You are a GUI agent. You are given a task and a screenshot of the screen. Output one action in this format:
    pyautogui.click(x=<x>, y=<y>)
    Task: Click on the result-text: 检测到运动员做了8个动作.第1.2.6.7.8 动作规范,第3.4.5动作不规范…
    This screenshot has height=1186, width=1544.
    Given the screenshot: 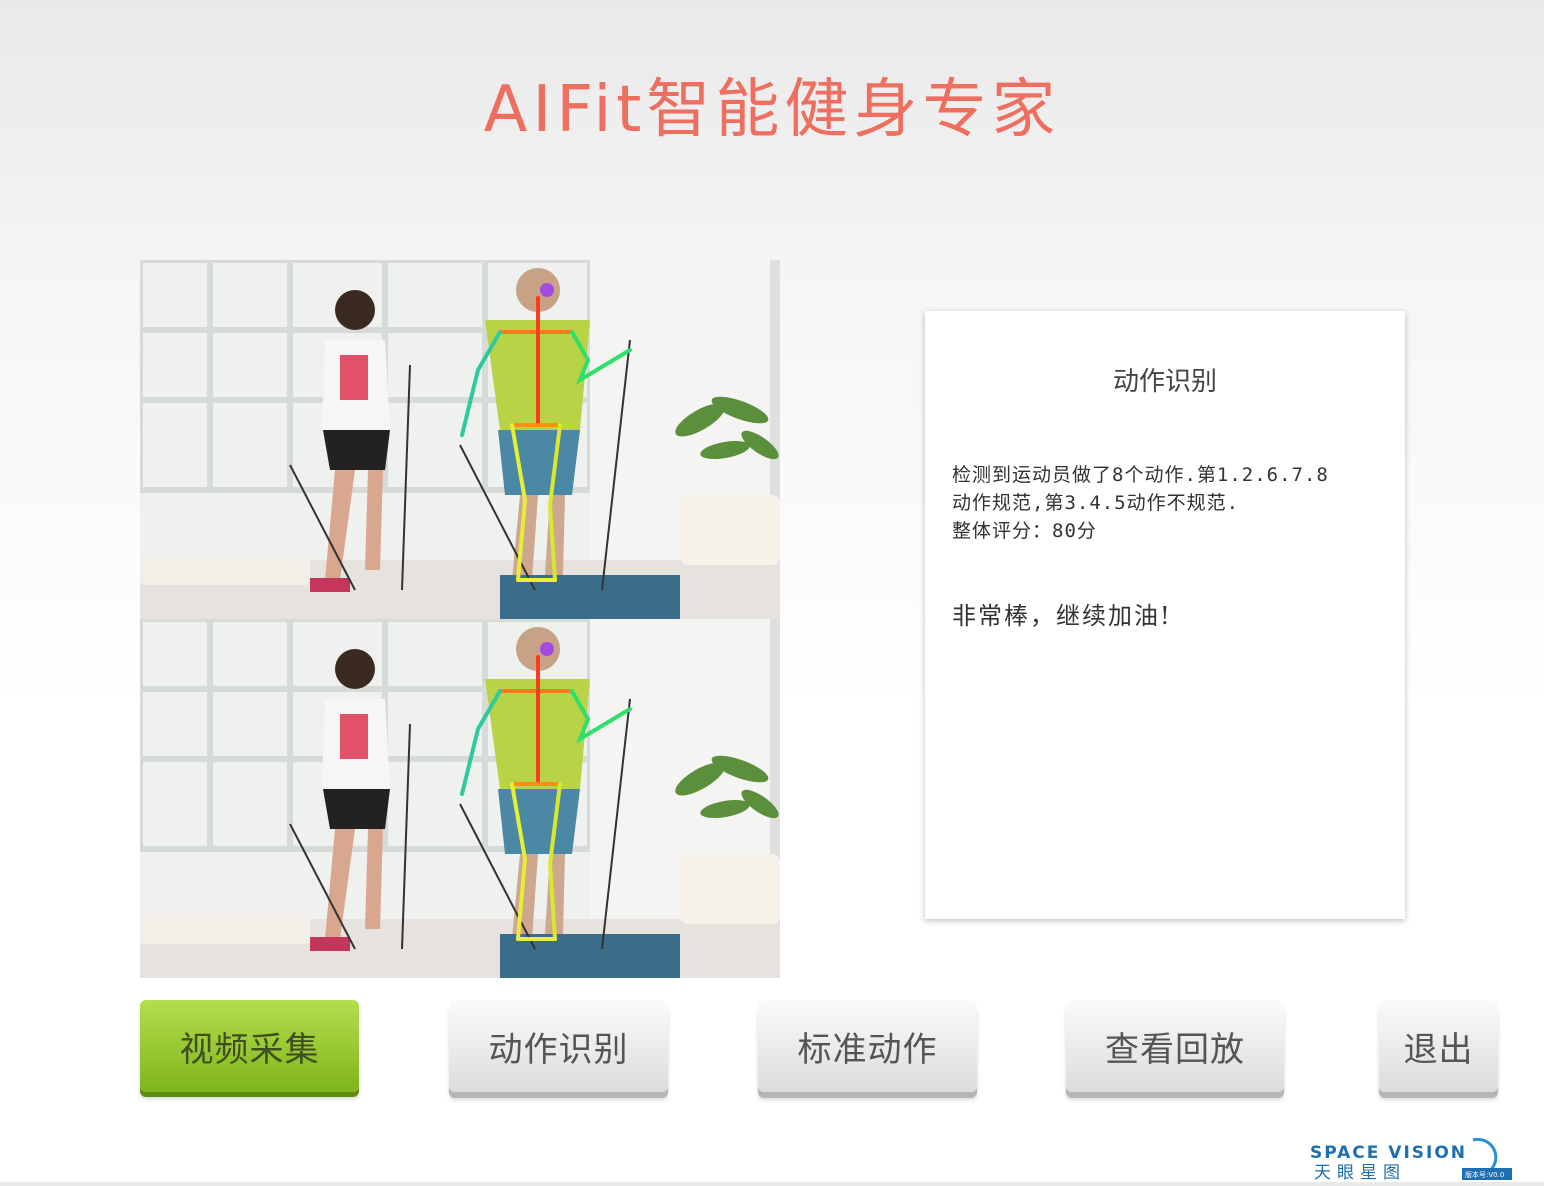 What is the action you would take?
    pyautogui.click(x=1172, y=503)
    